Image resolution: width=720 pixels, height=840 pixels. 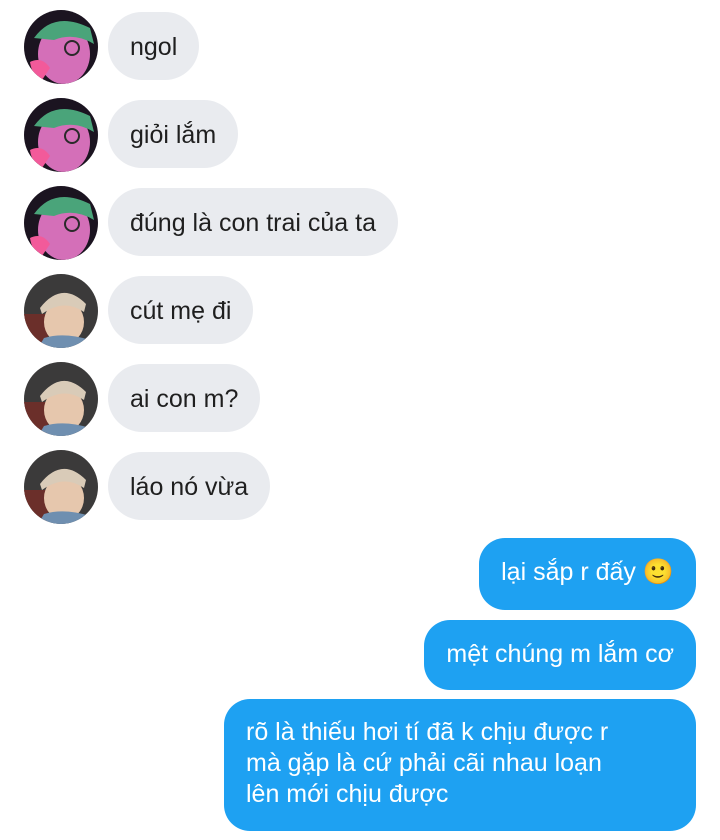 I want to click on incoming-message-bubble: cút mẹ đi, so click(x=181, y=310).